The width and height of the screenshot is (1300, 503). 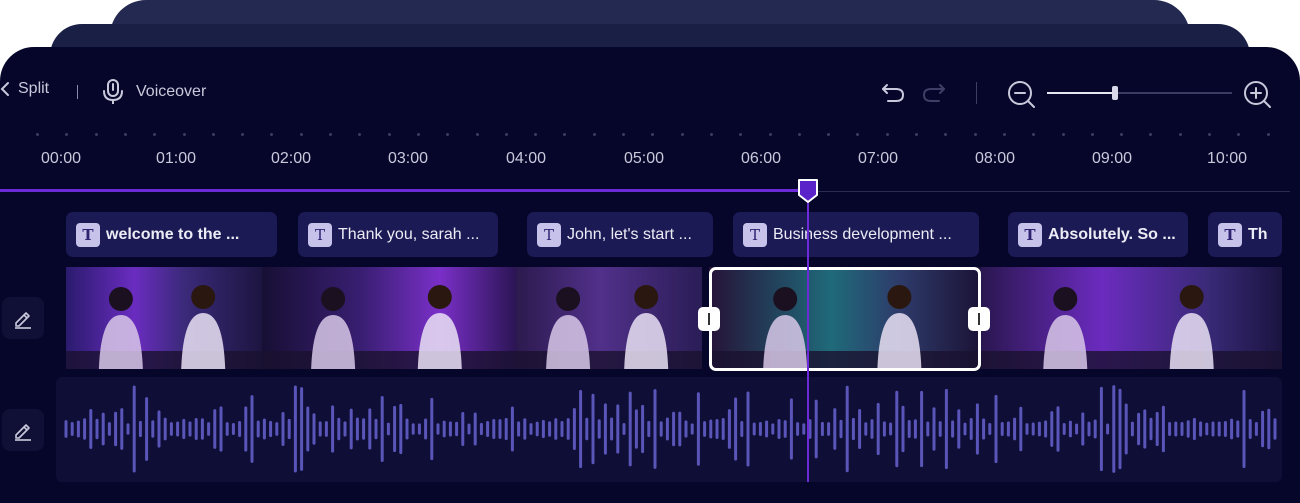 I want to click on zoom-slider-thumb, so click(x=1115, y=93).